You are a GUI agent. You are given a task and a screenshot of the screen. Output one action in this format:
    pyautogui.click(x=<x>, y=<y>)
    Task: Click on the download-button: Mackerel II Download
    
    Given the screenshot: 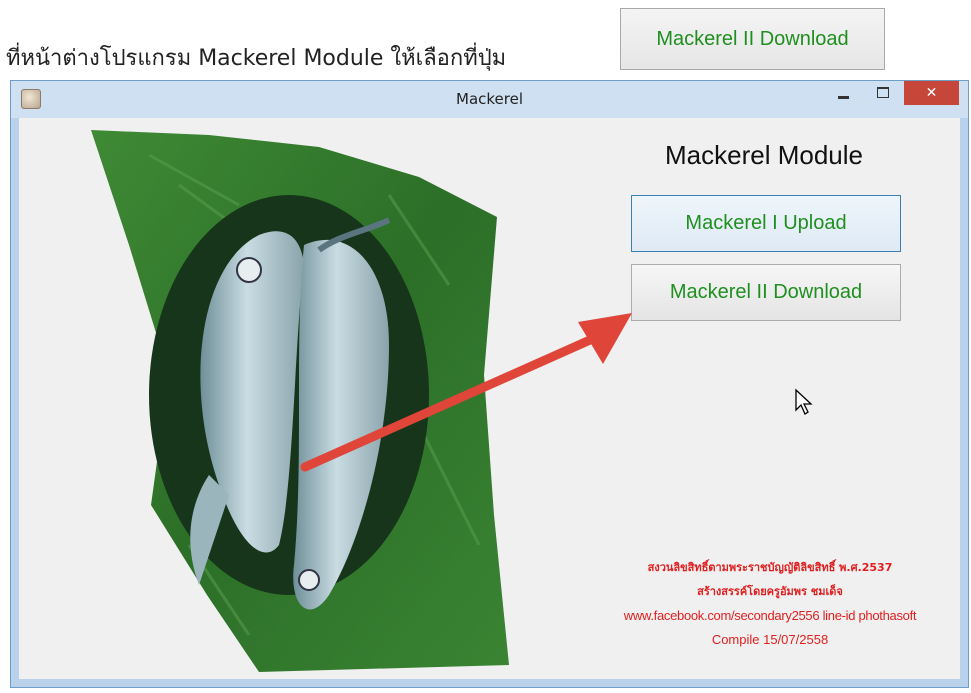 What is the action you would take?
    pyautogui.click(x=766, y=292)
    